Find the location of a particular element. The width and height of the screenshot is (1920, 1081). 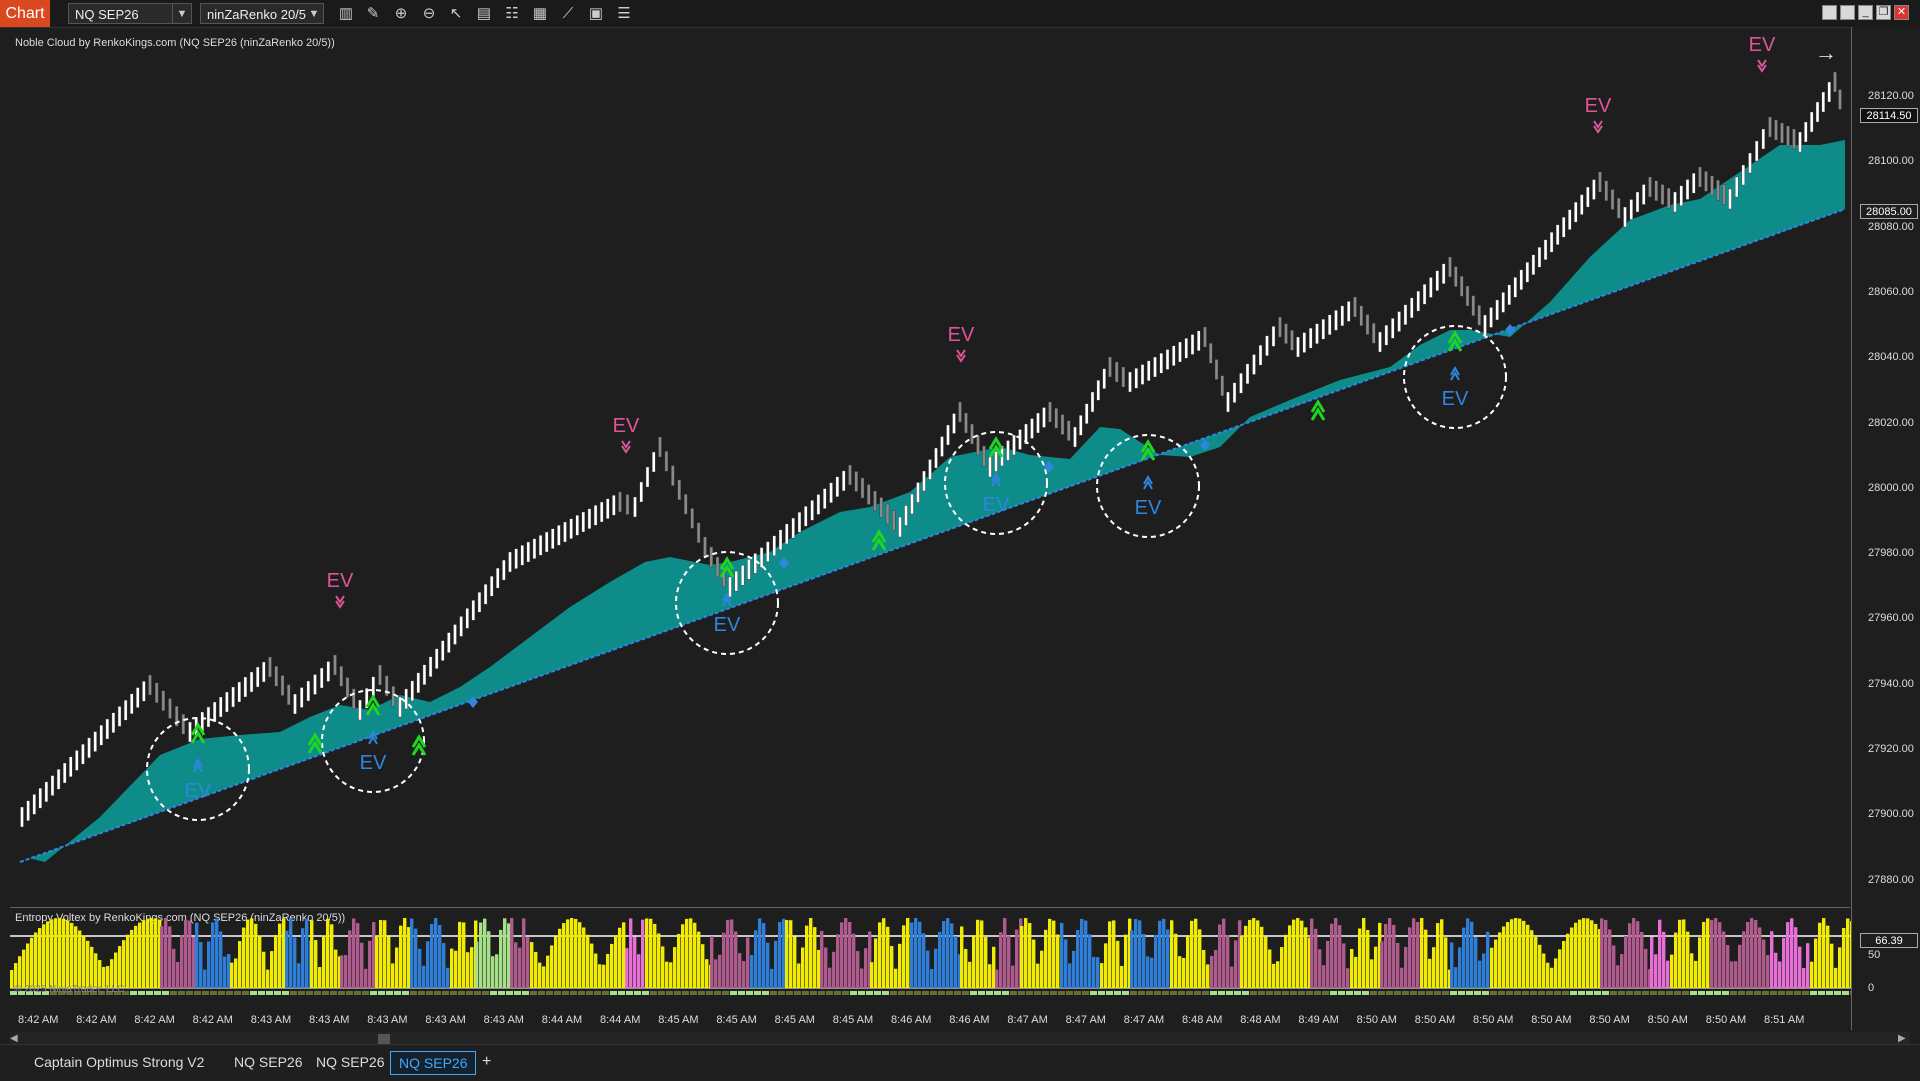

bar-style-icon: ▥ is located at coordinates (346, 14).